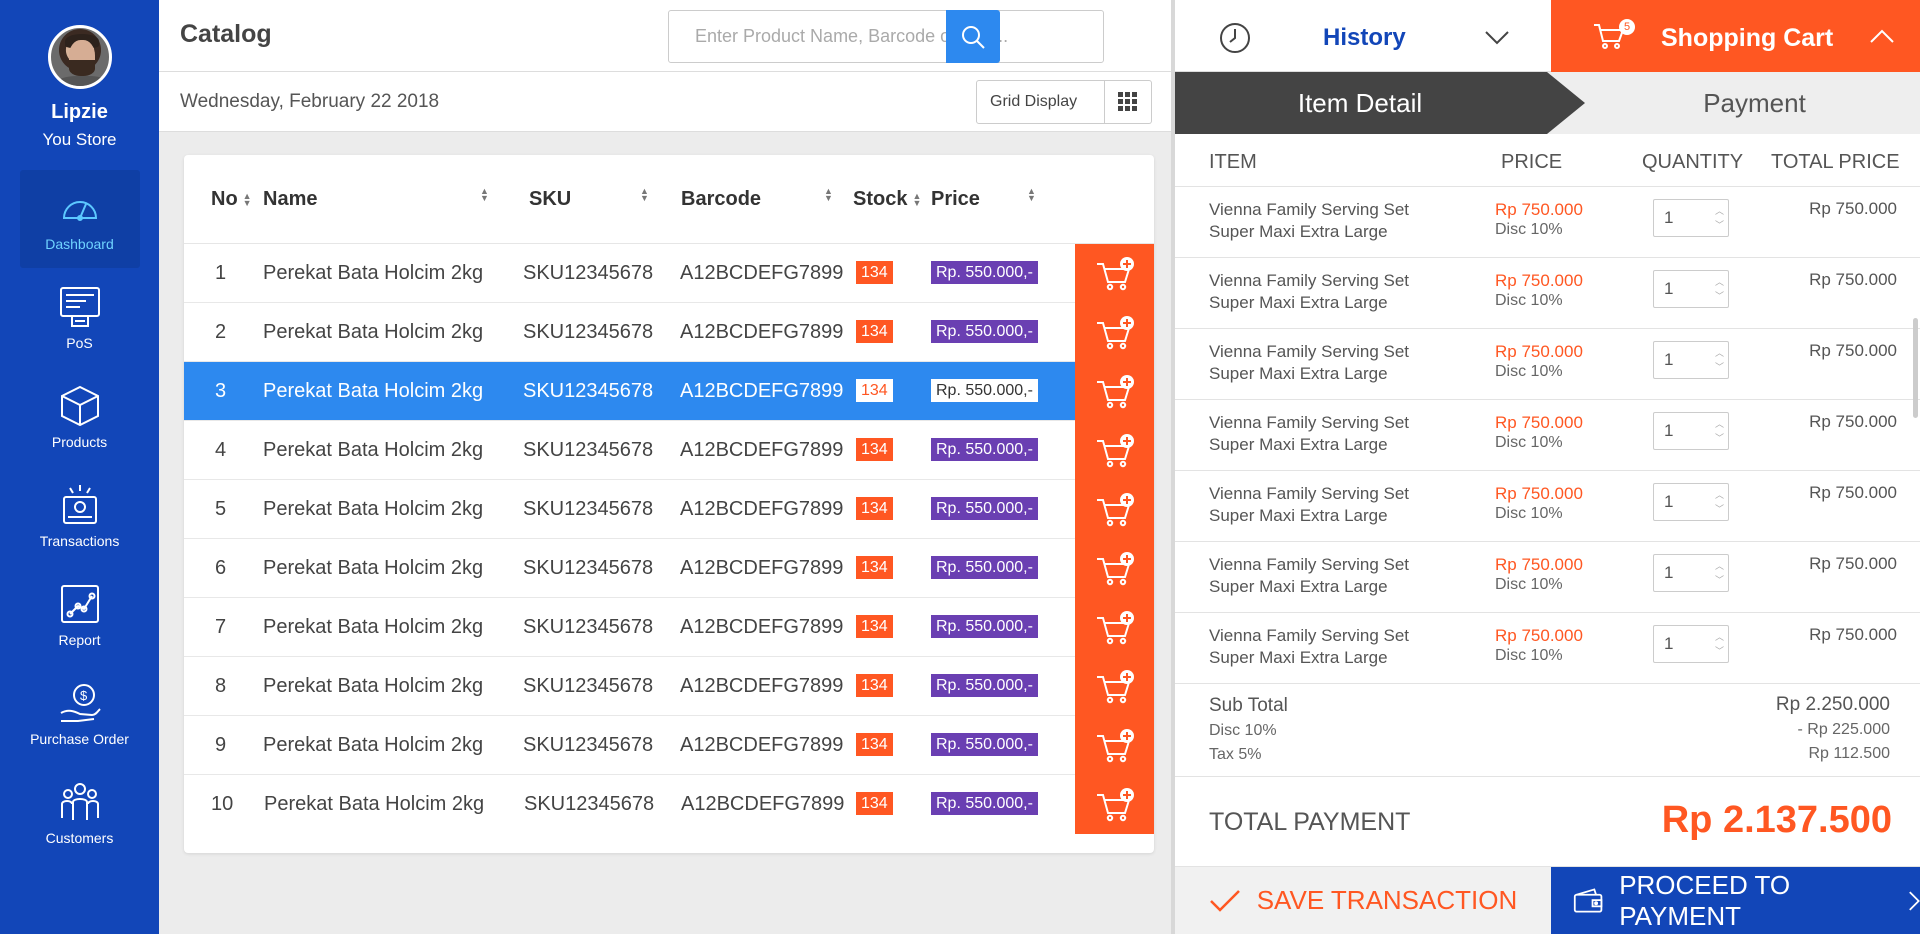  I want to click on nav-item-purchase-order: $ Purchase Order, so click(80, 714).